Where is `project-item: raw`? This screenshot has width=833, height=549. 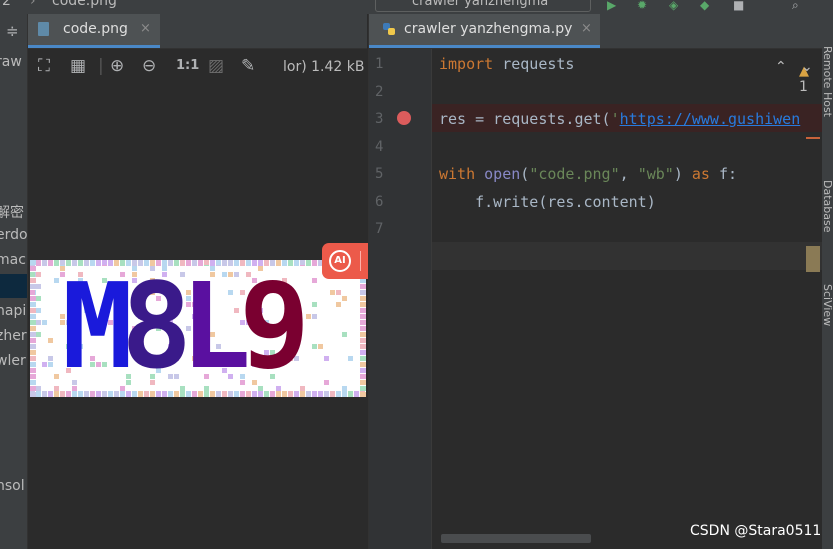
project-item: raw is located at coordinates (11, 62).